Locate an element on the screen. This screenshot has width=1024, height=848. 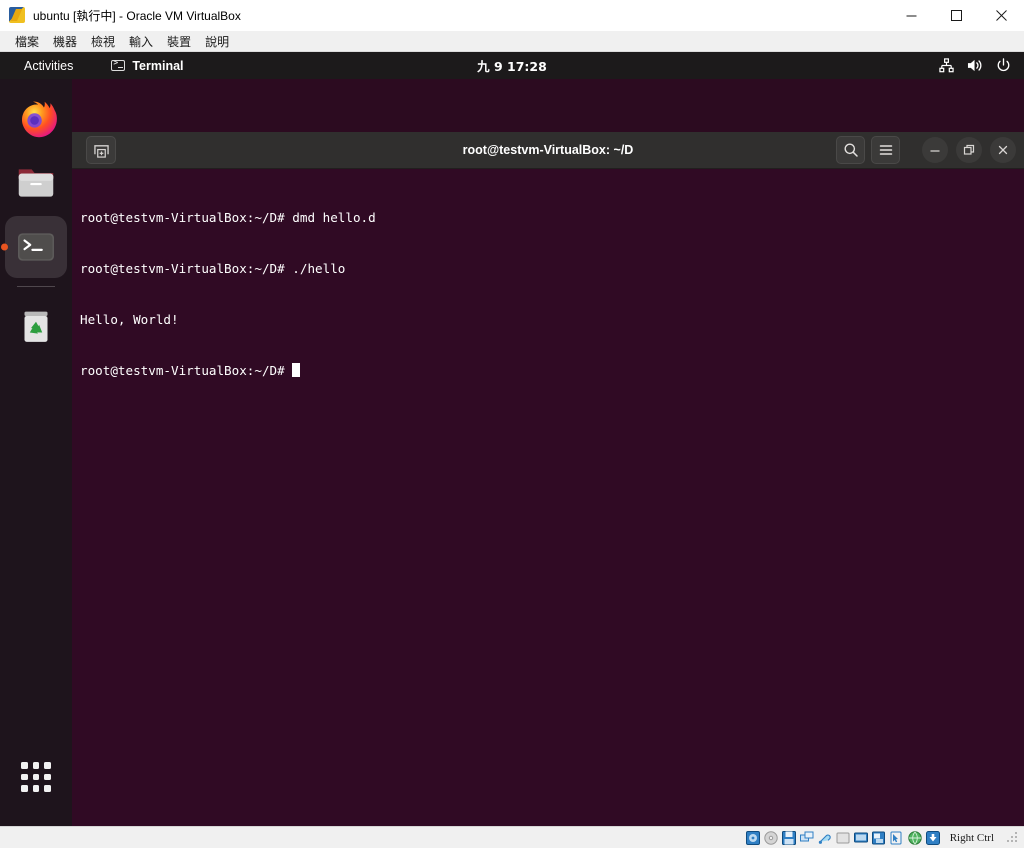
new-tab-button is located at coordinates (101, 150).